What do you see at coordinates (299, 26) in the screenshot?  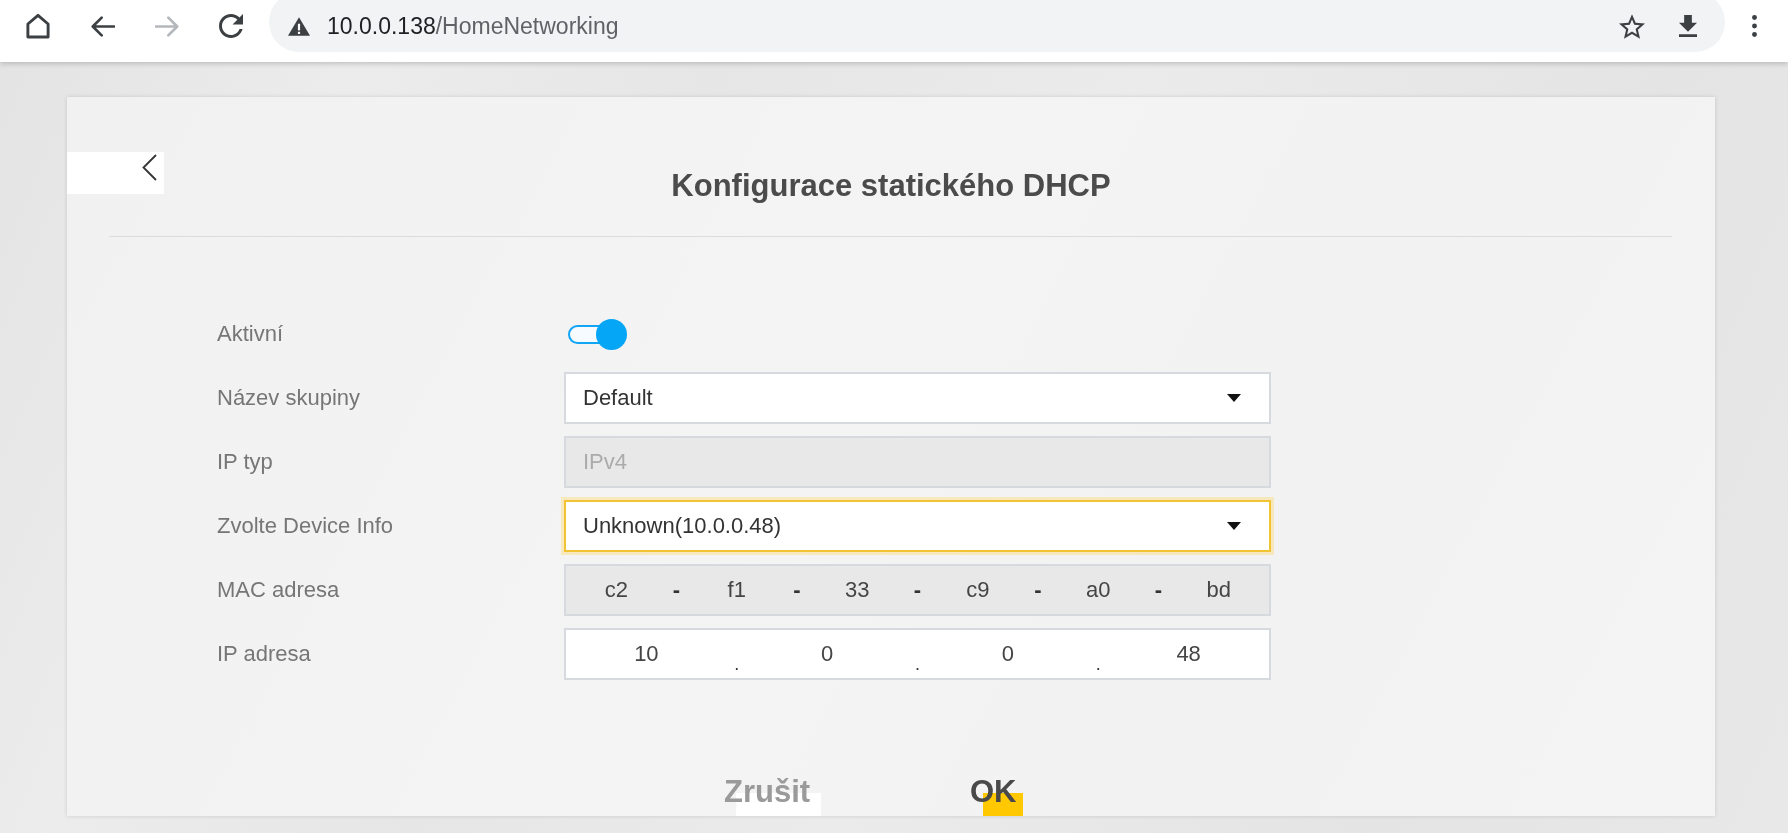 I see `warning-icon` at bounding box center [299, 26].